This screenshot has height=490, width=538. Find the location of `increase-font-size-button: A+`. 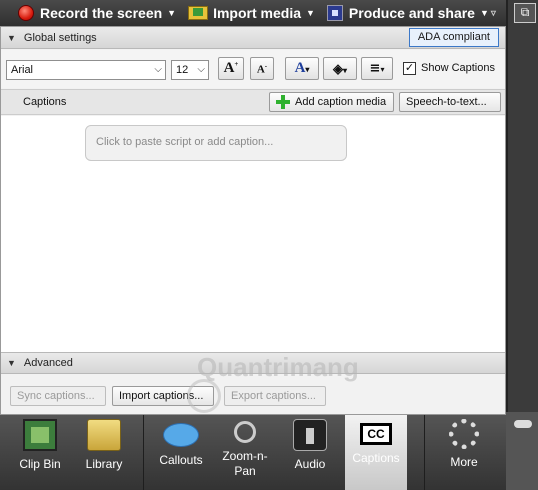

increase-font-size-button: A+ is located at coordinates (231, 68).